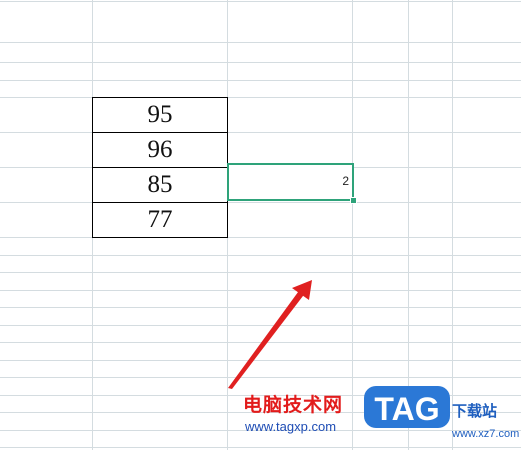 This screenshot has height=450, width=521. Describe the element at coordinates (160, 114) in the screenshot. I see `cell-value-1: 95` at that location.